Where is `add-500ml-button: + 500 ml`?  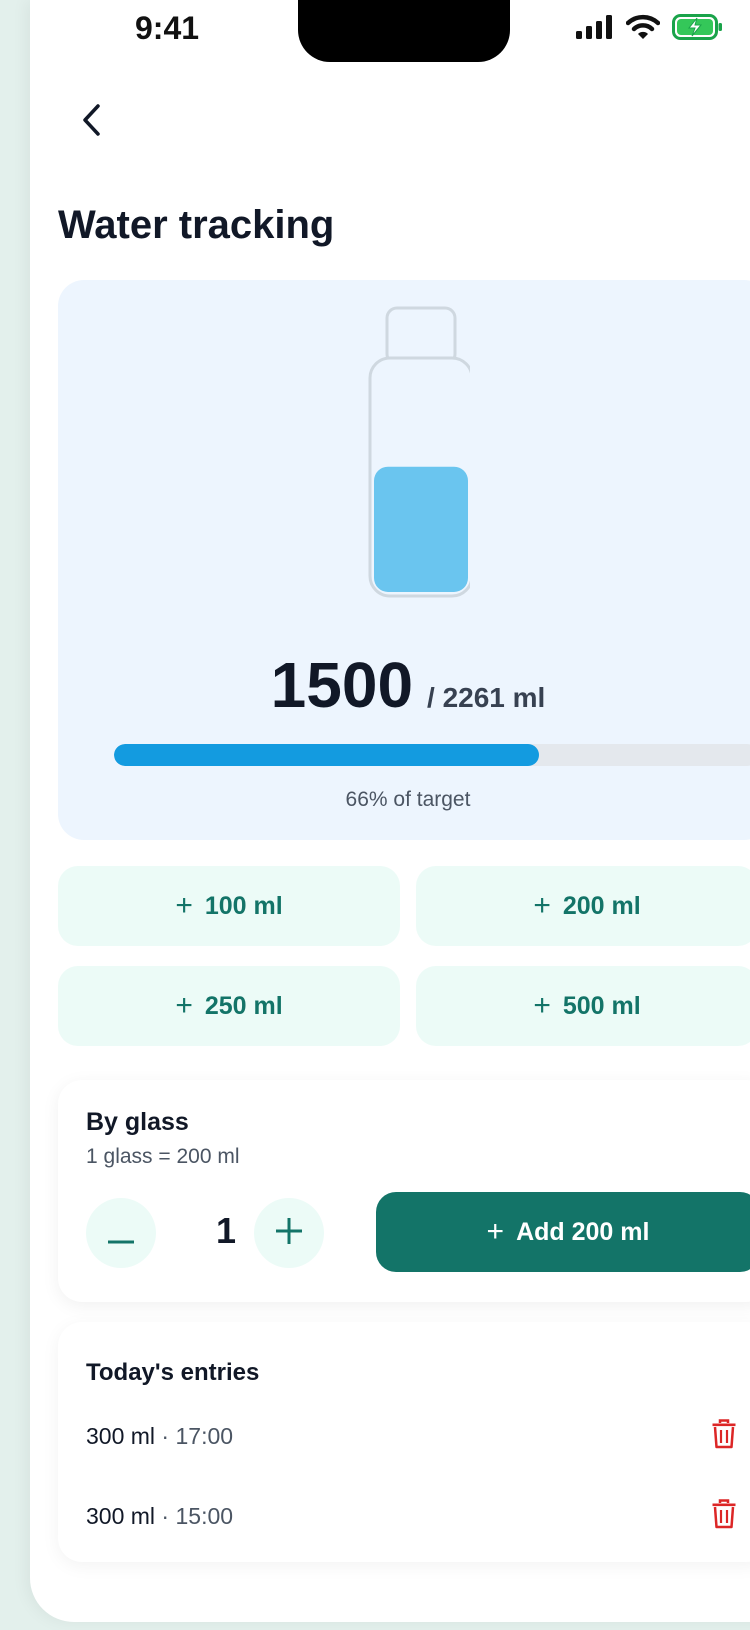
add-500ml-button: + 500 ml is located at coordinates (583, 1006).